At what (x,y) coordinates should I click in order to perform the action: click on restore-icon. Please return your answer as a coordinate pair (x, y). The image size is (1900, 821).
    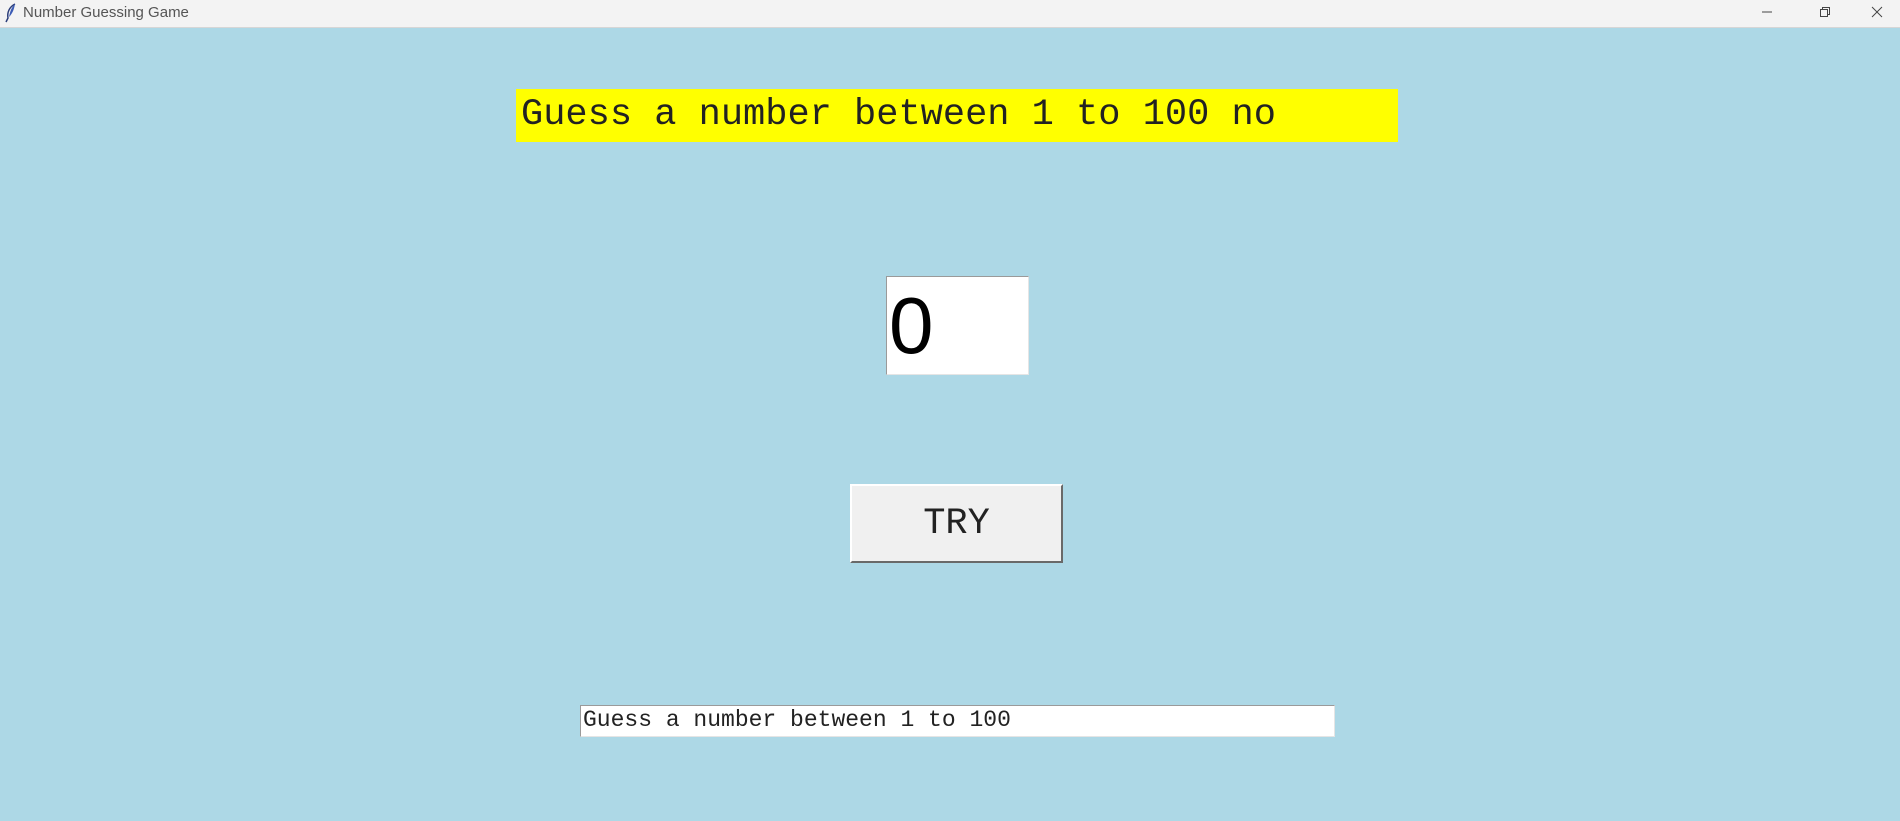
    Looking at the image, I should click on (1825, 13).